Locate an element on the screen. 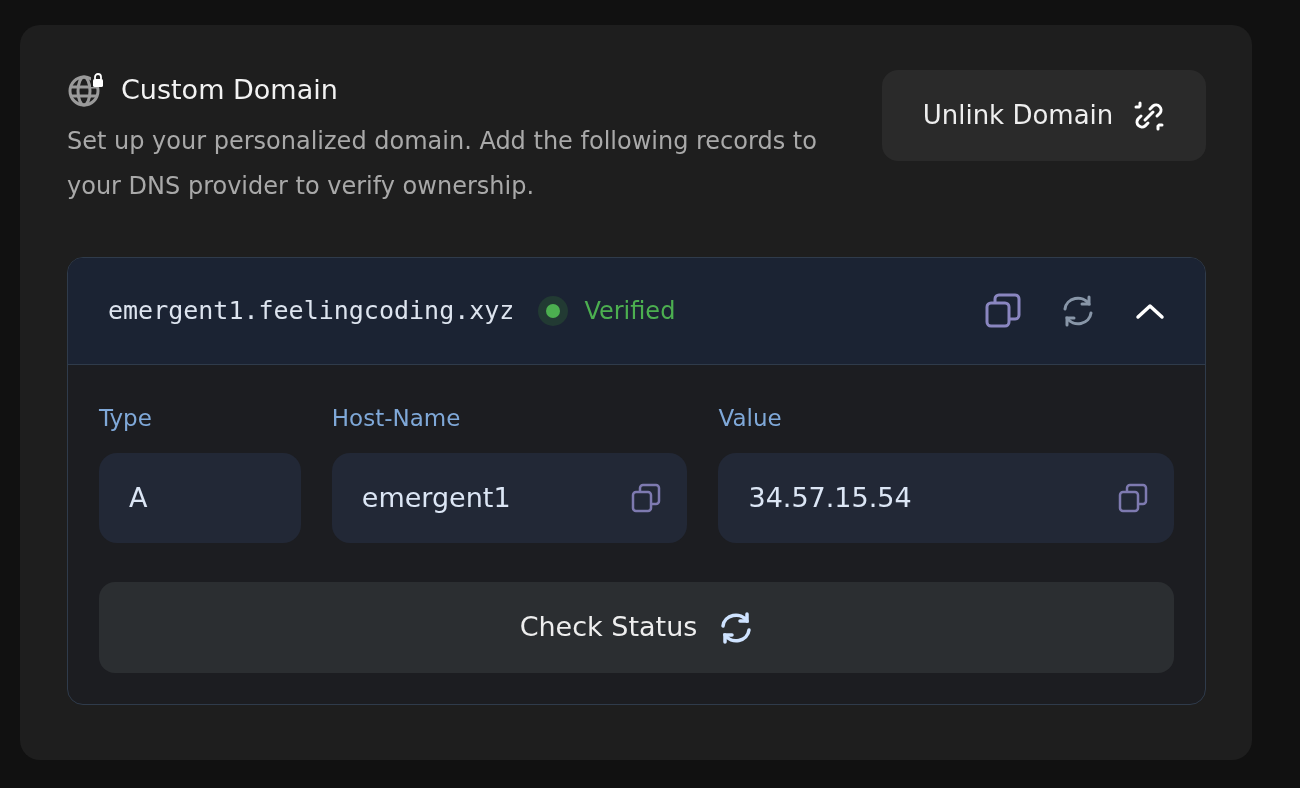 The height and width of the screenshot is (788, 1300). field-label: Host-Name is located at coordinates (396, 418).